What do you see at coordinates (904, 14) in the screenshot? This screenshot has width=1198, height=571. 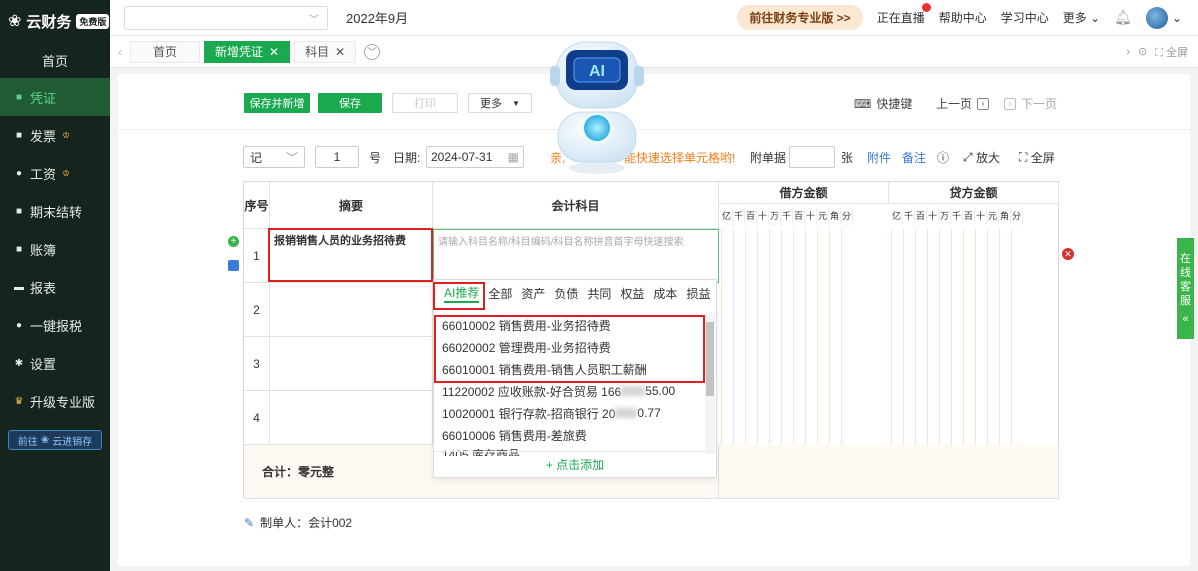 I see `live-link: 正在直播` at bounding box center [904, 14].